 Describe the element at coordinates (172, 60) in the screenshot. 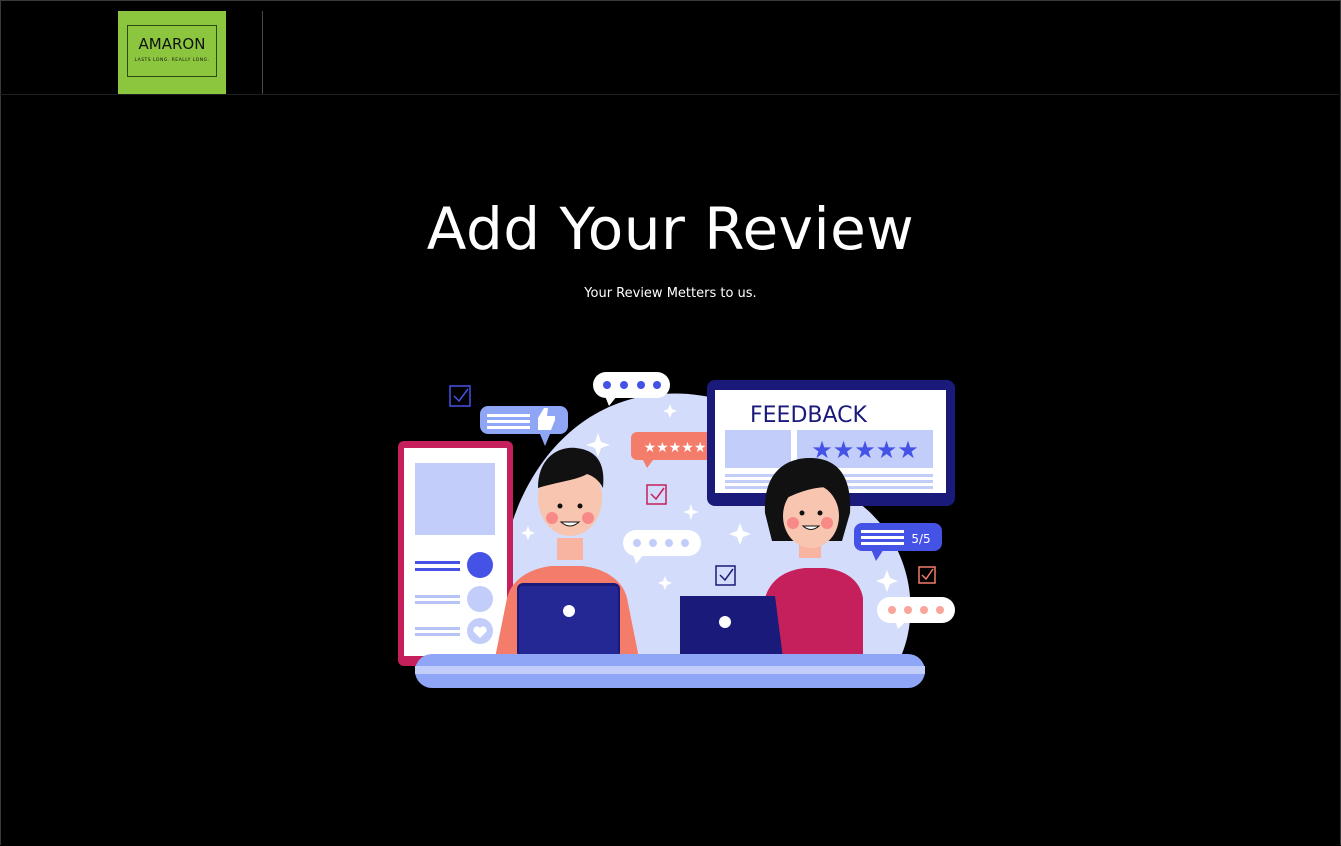

I see `logo-tagline: LASTS LONG. REALLY LONG.` at that location.